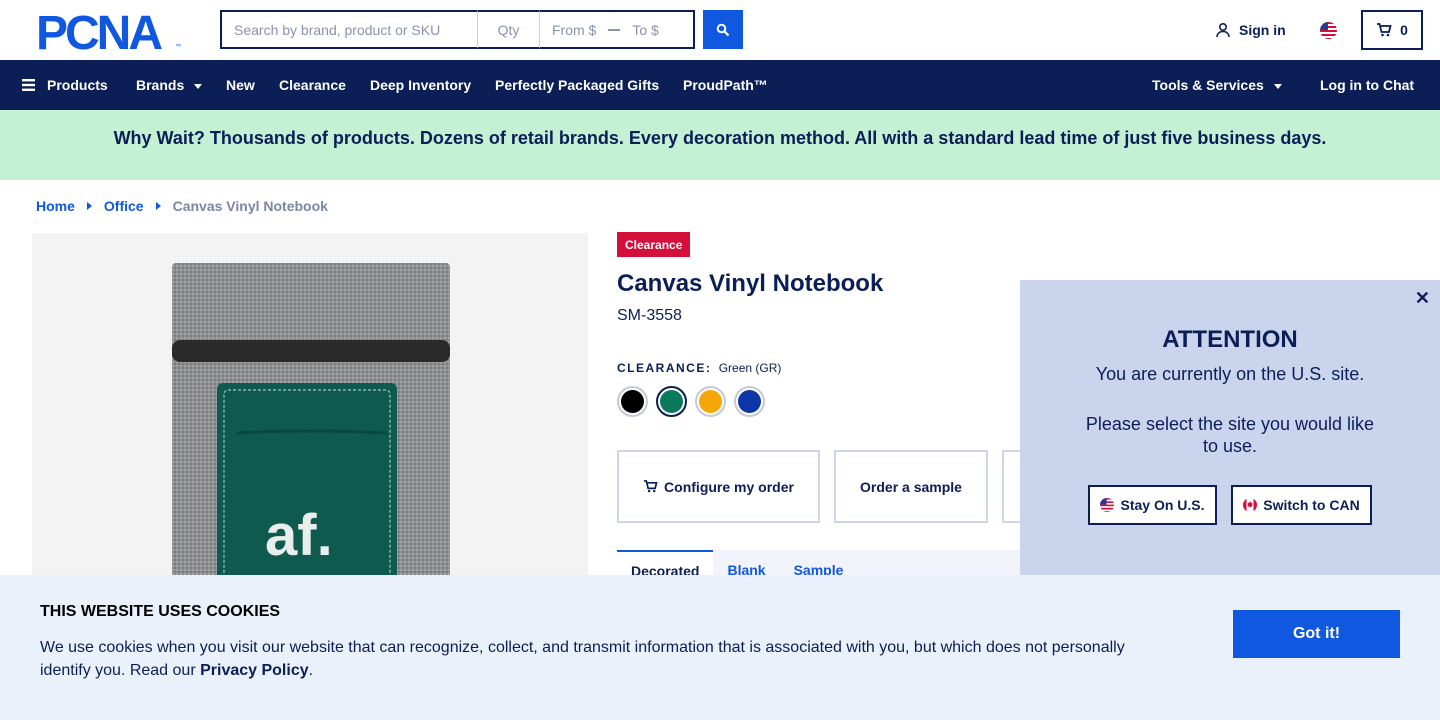 The height and width of the screenshot is (720, 1440). What do you see at coordinates (160, 85) in the screenshot?
I see `nav-brands-label: Brands` at bounding box center [160, 85].